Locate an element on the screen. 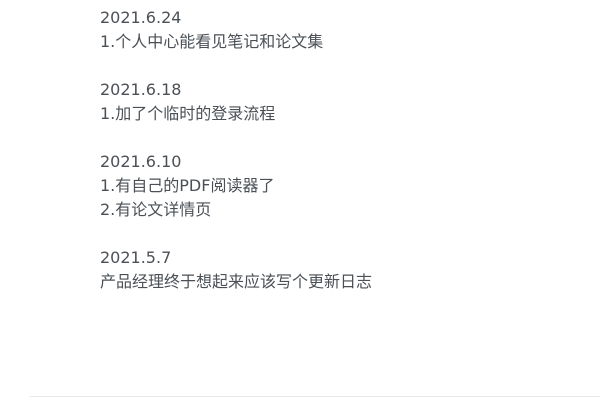  entry-line: 1.加了个临时的登录流程 is located at coordinates (188, 113).